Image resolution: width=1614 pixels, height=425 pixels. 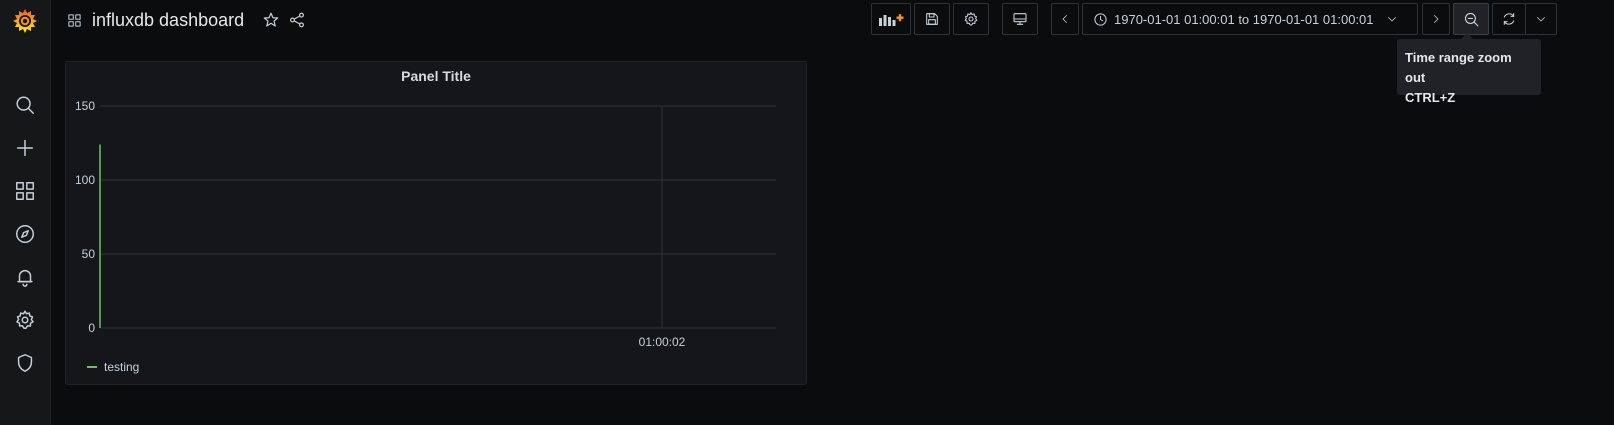 I want to click on sidebar-item-configuration, so click(x=25, y=320).